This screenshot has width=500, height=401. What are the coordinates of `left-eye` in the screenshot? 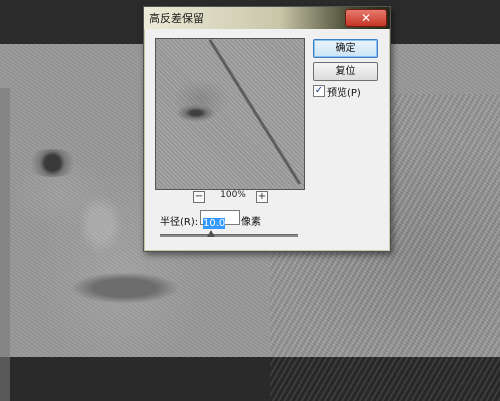 It's located at (52, 163).